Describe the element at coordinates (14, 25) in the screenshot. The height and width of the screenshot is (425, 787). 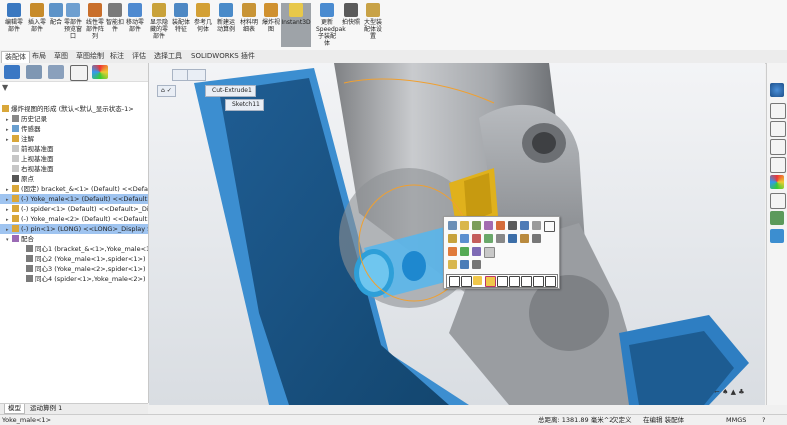
I see `ribbon-button-0: 编辑零 部件` at that location.